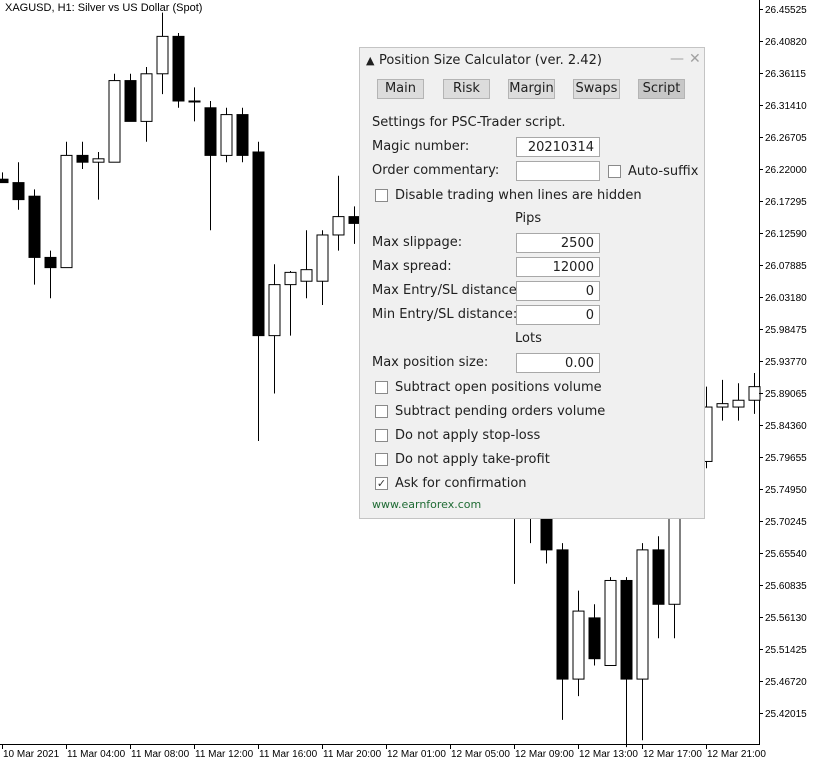 The height and width of the screenshot is (765, 820). I want to click on price-label: 26.12590, so click(786, 234).